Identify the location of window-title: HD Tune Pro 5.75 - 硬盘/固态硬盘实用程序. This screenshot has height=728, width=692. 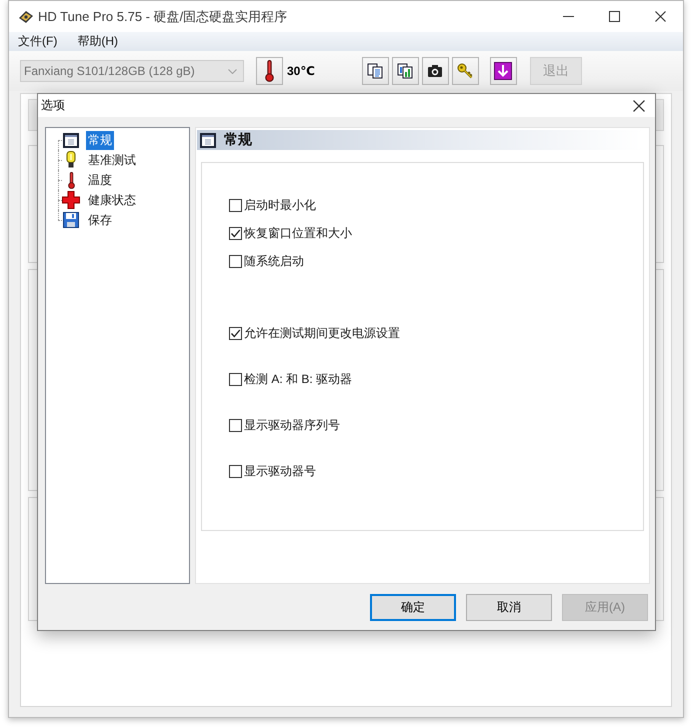
(163, 17).